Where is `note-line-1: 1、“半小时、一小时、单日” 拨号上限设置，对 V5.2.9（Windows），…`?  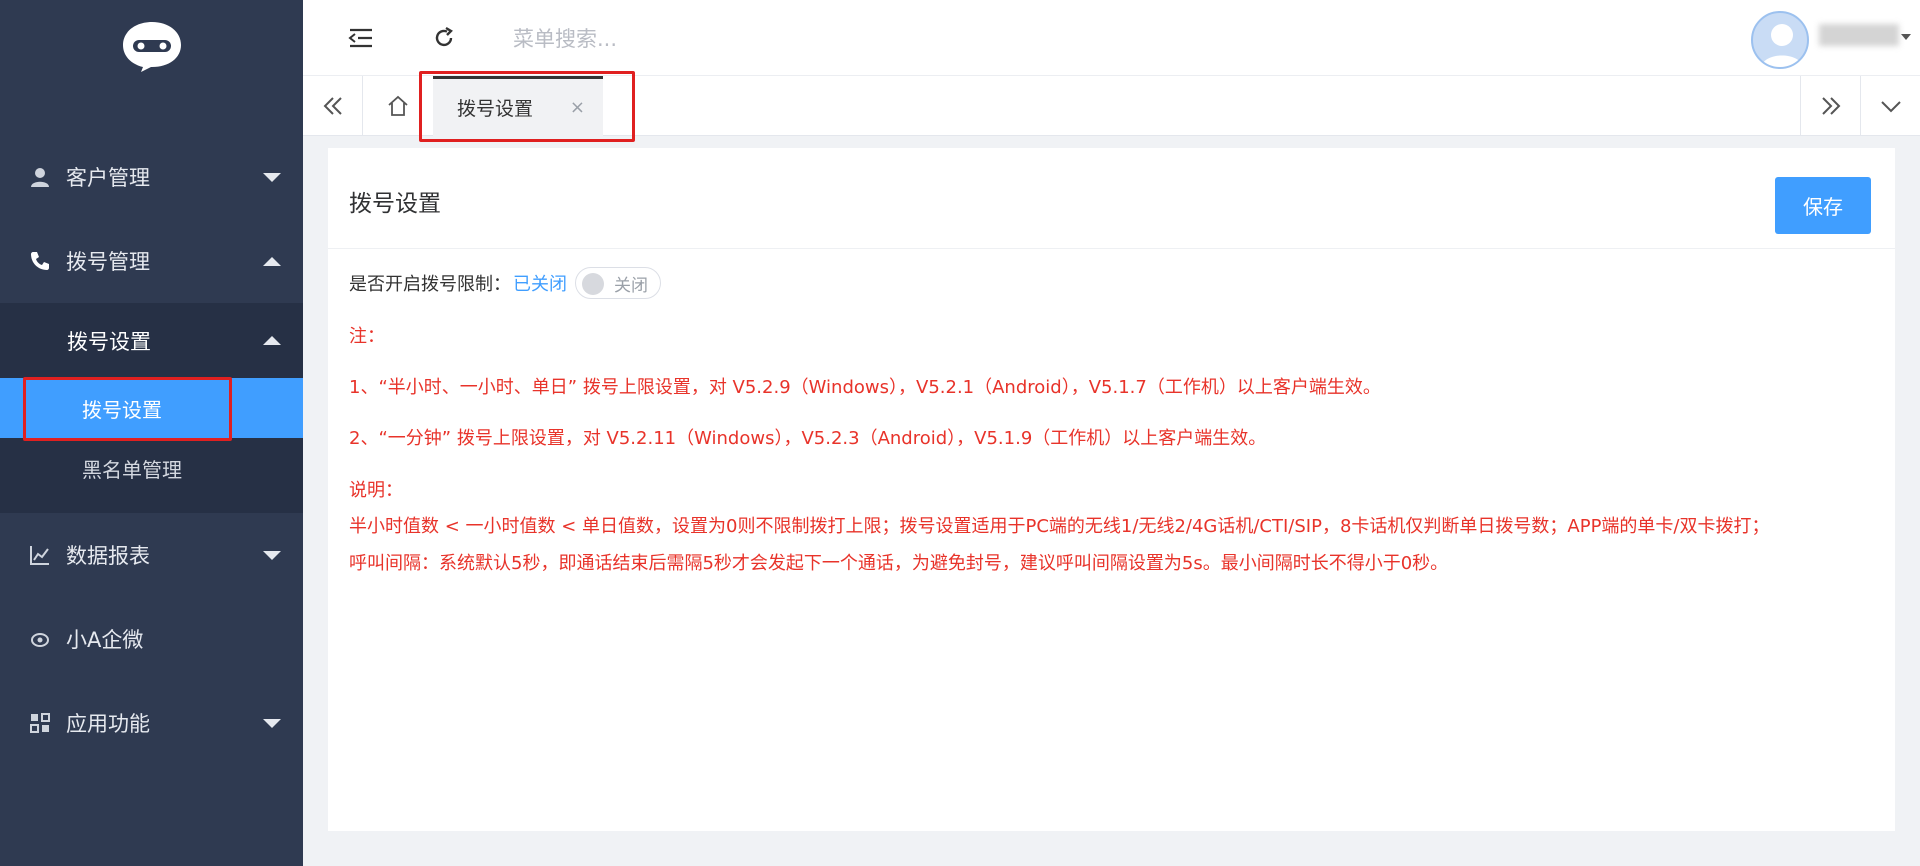
note-line-1: 1、“半小时、一小时、单日” 拨号上限设置，对 V5.2.9（Windows），… is located at coordinates (865, 387).